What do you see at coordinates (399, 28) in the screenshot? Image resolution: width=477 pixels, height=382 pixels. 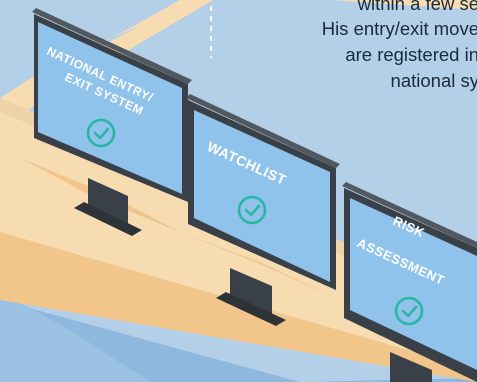 I see `caption-line-2: His entry/exit move` at bounding box center [399, 28].